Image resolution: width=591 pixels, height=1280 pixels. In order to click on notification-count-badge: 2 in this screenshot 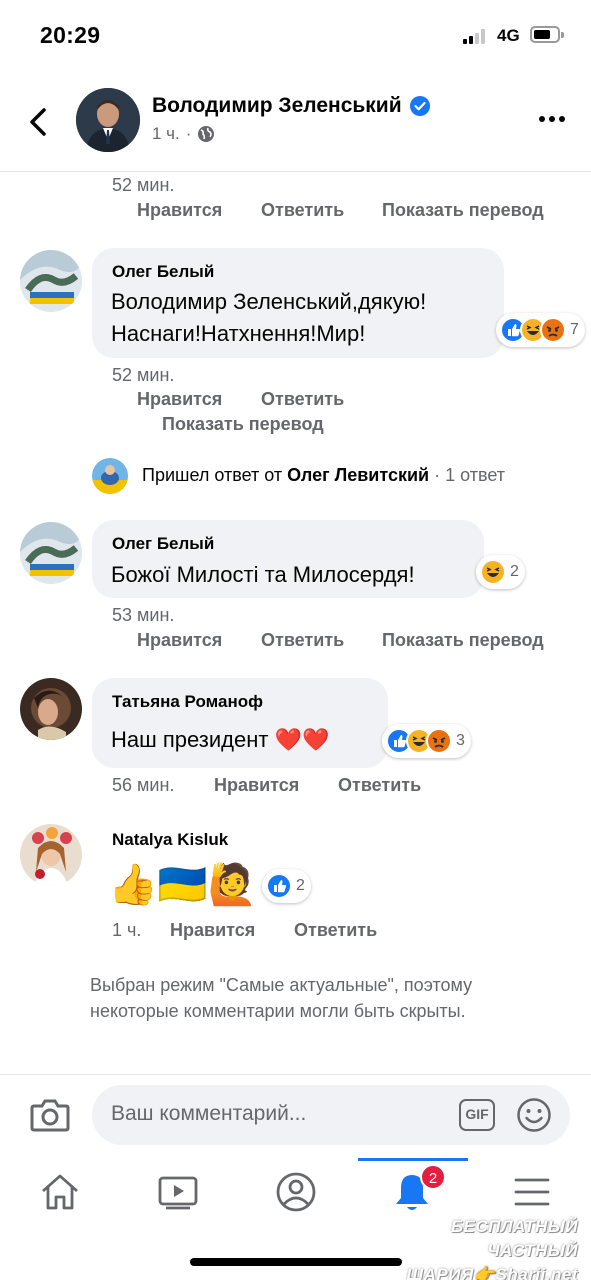, I will do `click(433, 1177)`.